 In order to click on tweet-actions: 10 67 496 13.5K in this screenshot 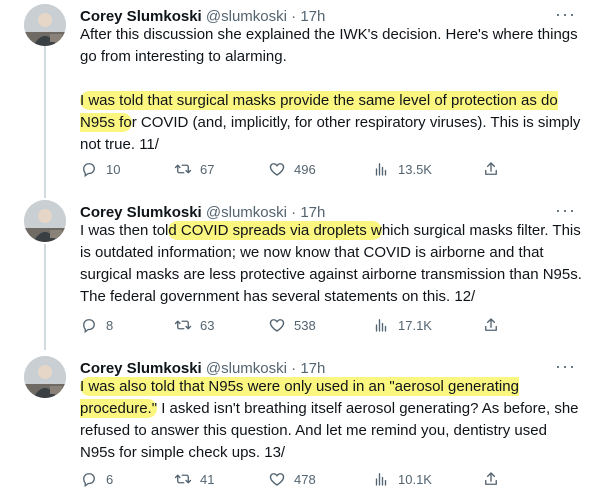, I will do `click(300, 170)`.